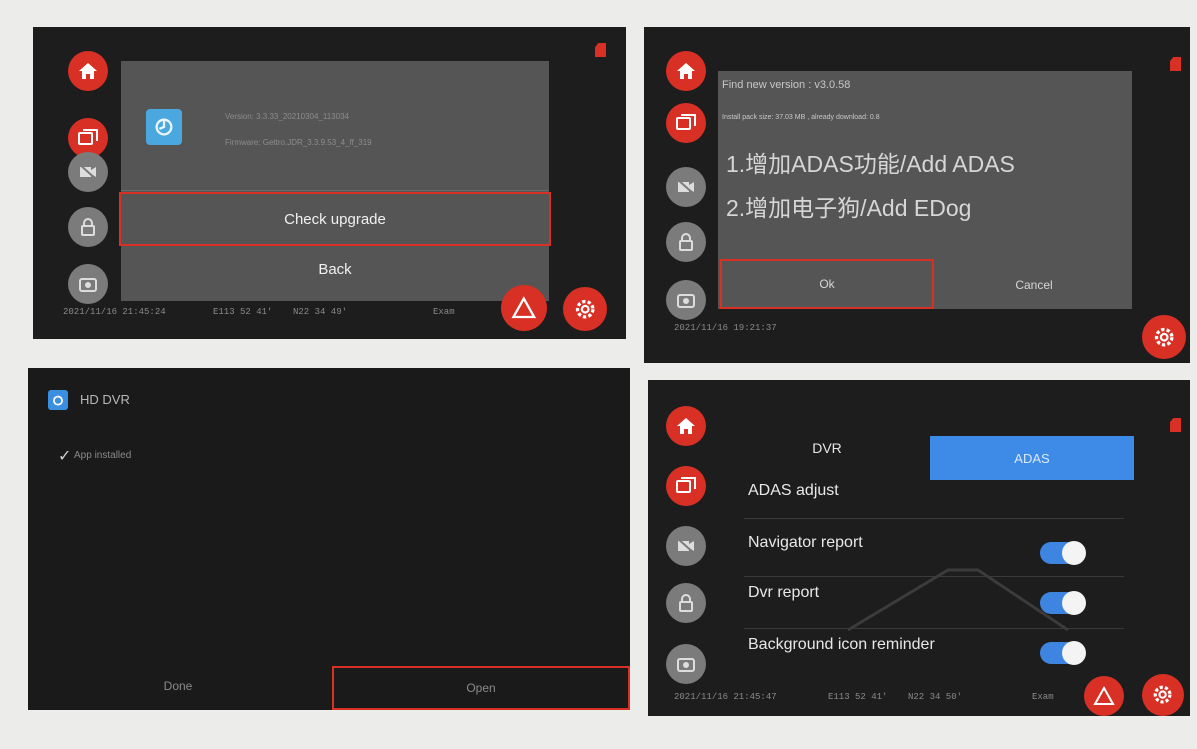 Image resolution: width=1197 pixels, height=749 pixels. I want to click on navigator-report-toggle, so click(1063, 553).